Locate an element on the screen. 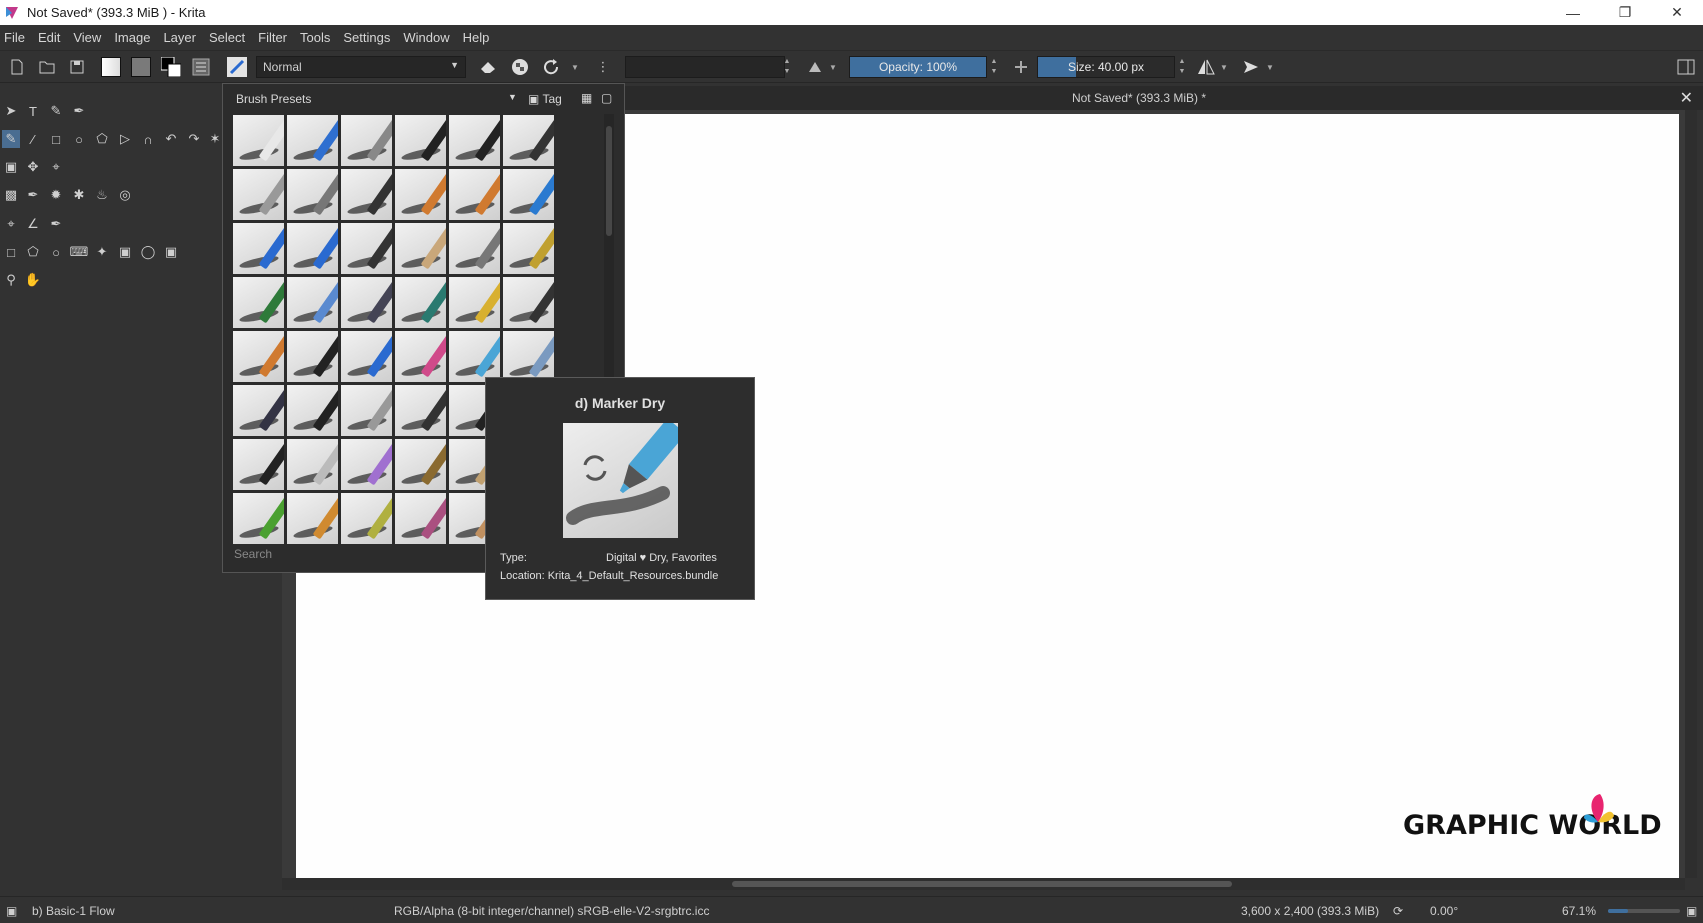  menu-file: File is located at coordinates (14, 37).